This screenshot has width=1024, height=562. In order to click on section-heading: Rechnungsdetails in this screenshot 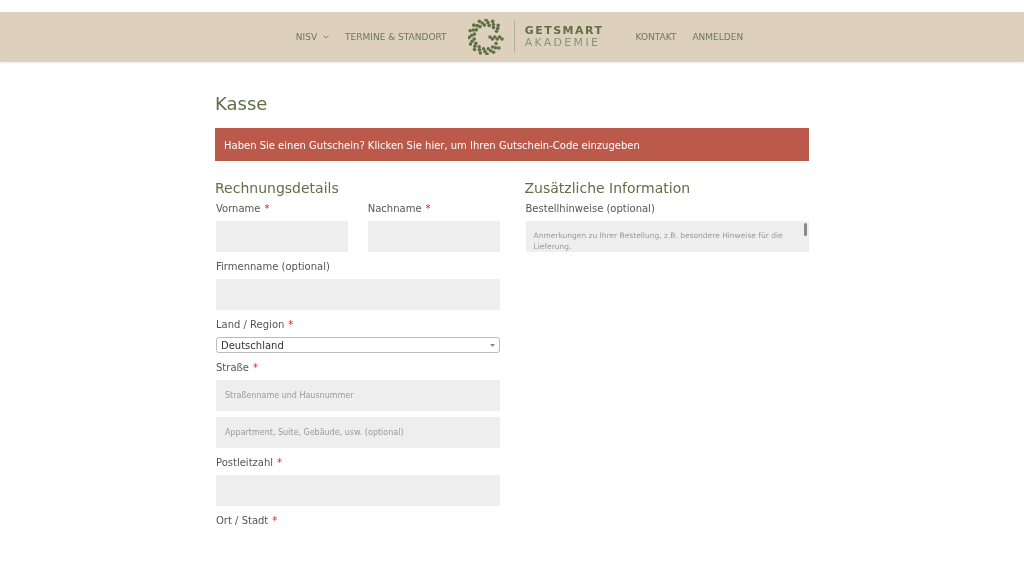, I will do `click(277, 188)`.